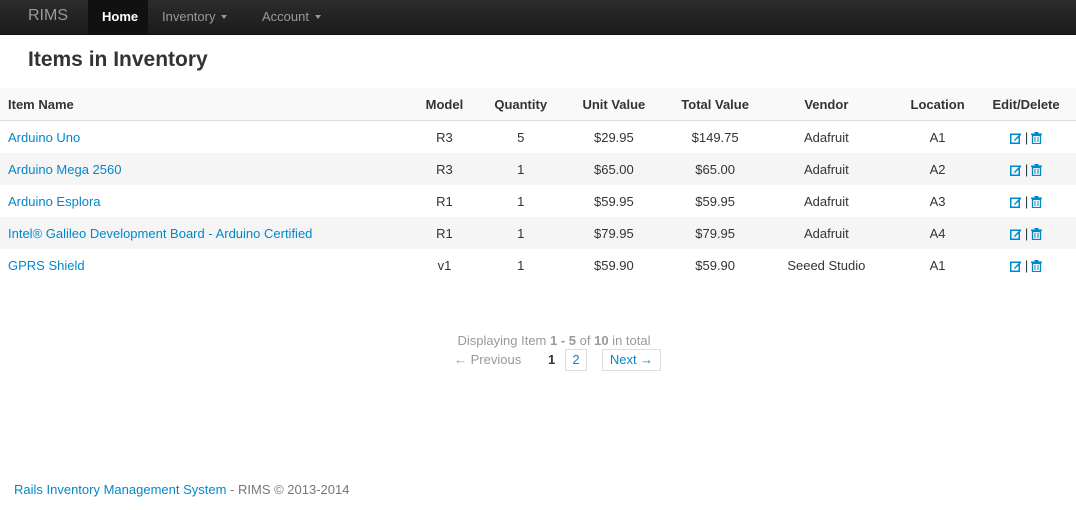 The image size is (1076, 510). I want to click on header-item-name: Item Name, so click(199, 104).